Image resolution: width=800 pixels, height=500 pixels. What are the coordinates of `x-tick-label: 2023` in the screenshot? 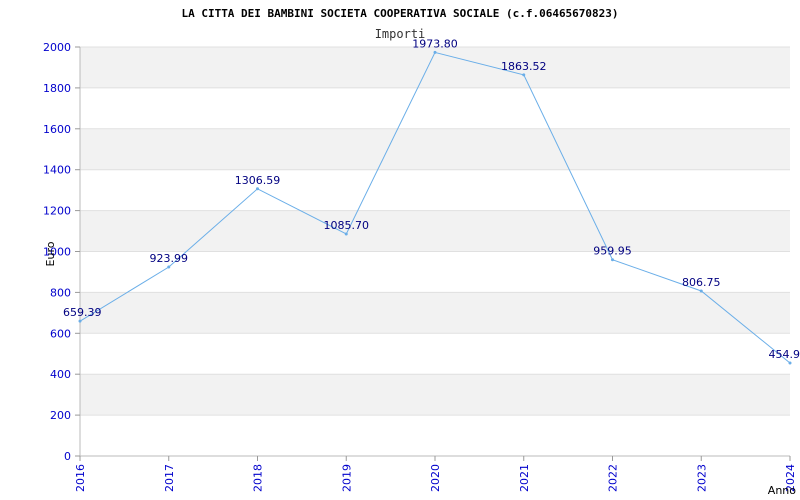 It's located at (701, 478).